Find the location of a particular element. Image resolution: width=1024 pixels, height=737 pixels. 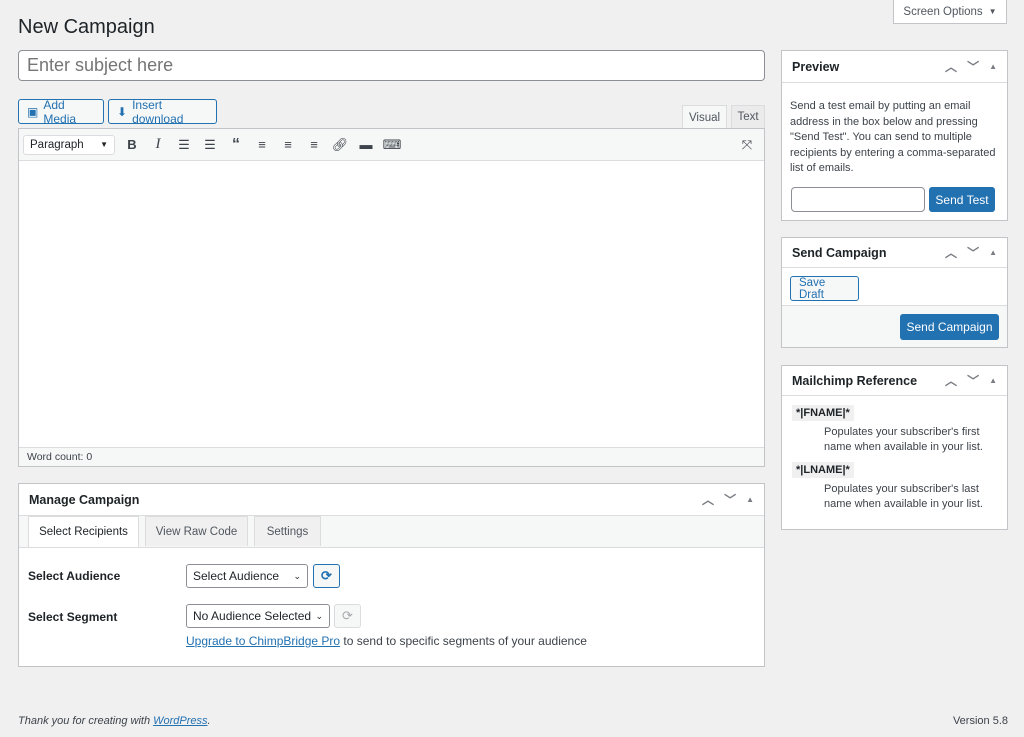

merge-tag: *|LNAME|* is located at coordinates (823, 470).